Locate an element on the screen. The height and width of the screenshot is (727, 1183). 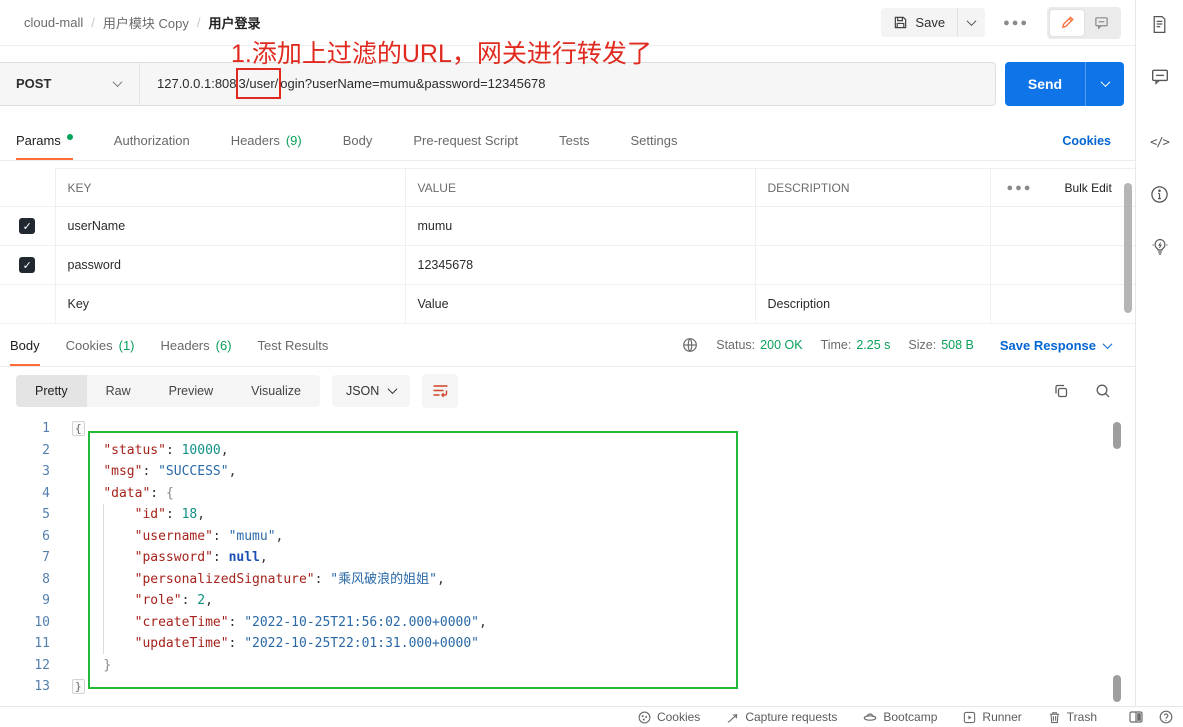
tab-authorization: Authorization is located at coordinates (152, 140).